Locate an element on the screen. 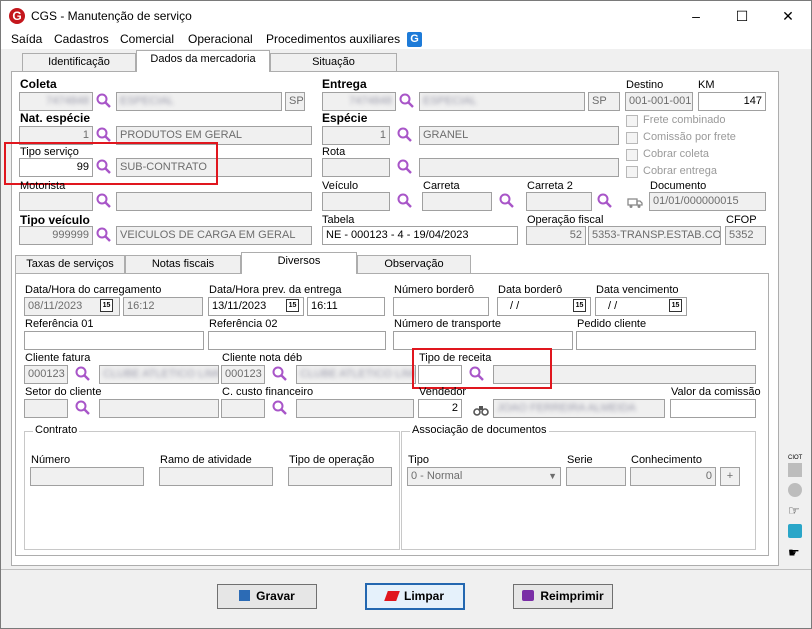  entrega-code-field: 7474848 is located at coordinates (359, 101).